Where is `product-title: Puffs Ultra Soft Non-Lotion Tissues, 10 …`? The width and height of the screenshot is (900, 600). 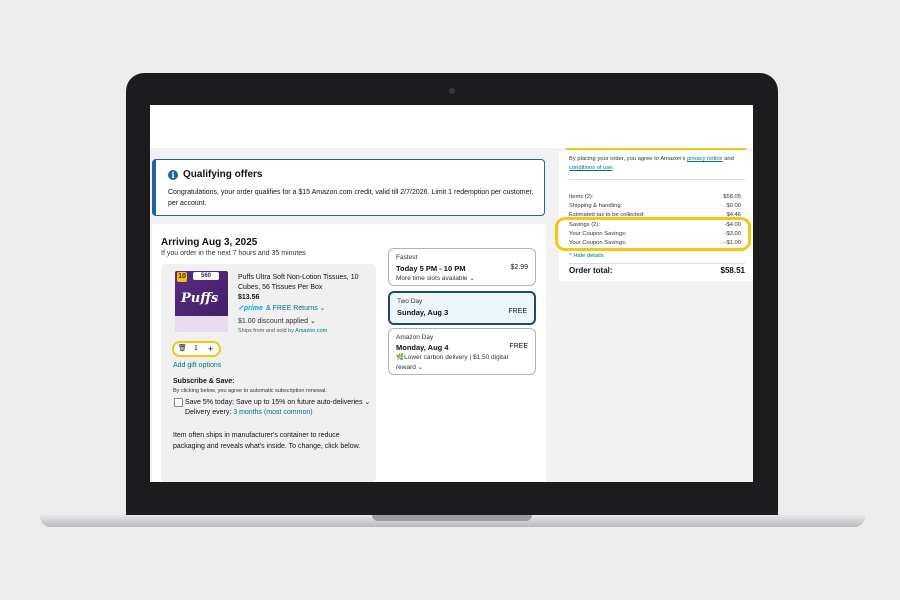 product-title: Puffs Ultra Soft Non-Lotion Tissues, 10 … is located at coordinates (303, 283).